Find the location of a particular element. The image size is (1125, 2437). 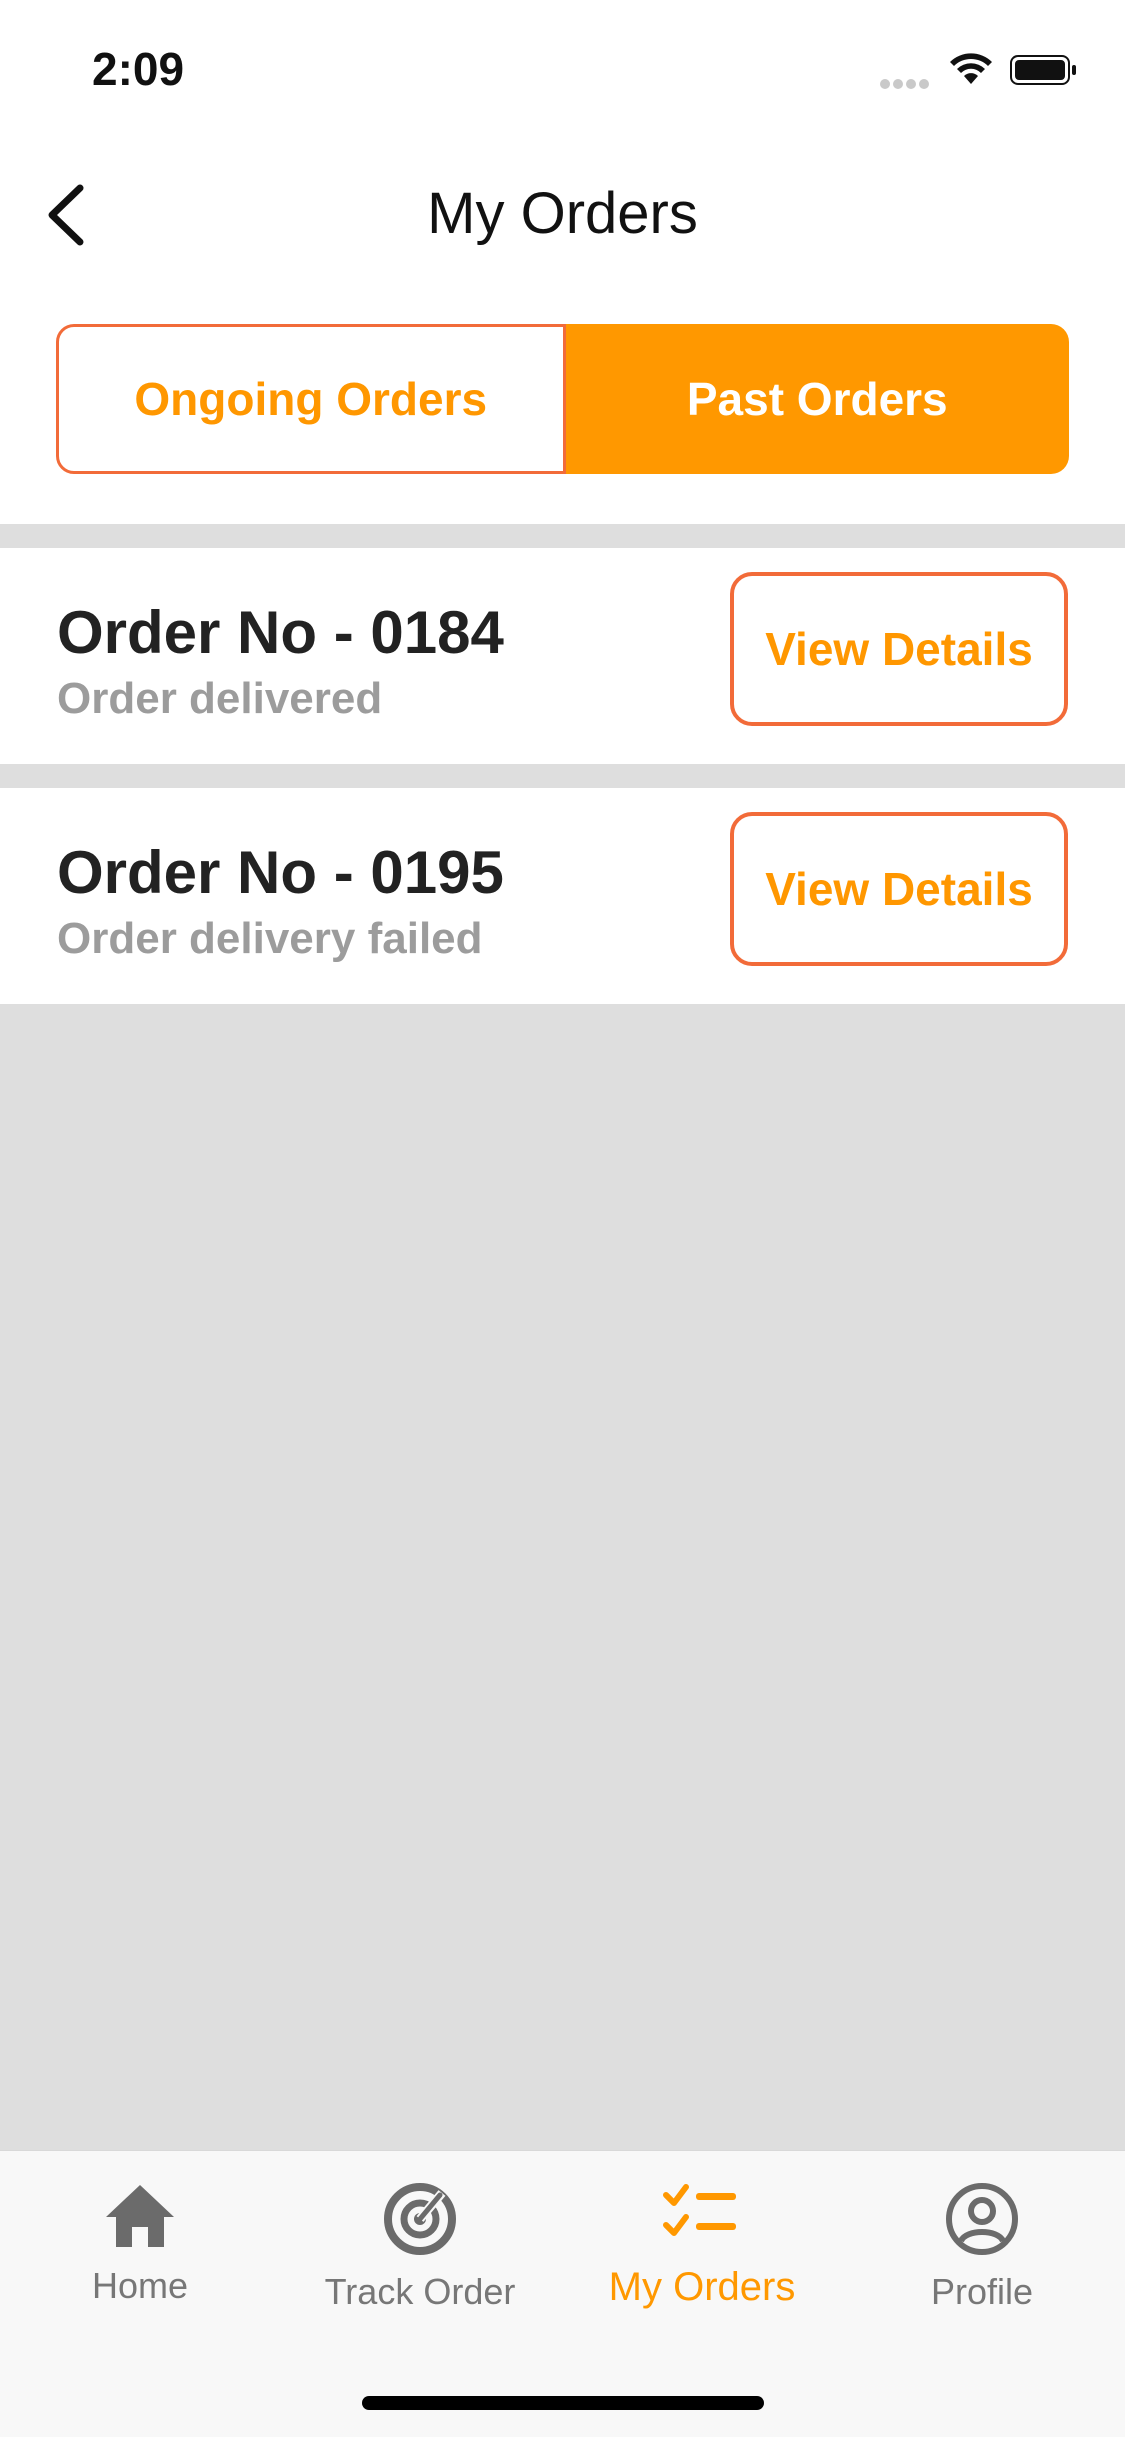

page-title: My Orders is located at coordinates (562, 213).